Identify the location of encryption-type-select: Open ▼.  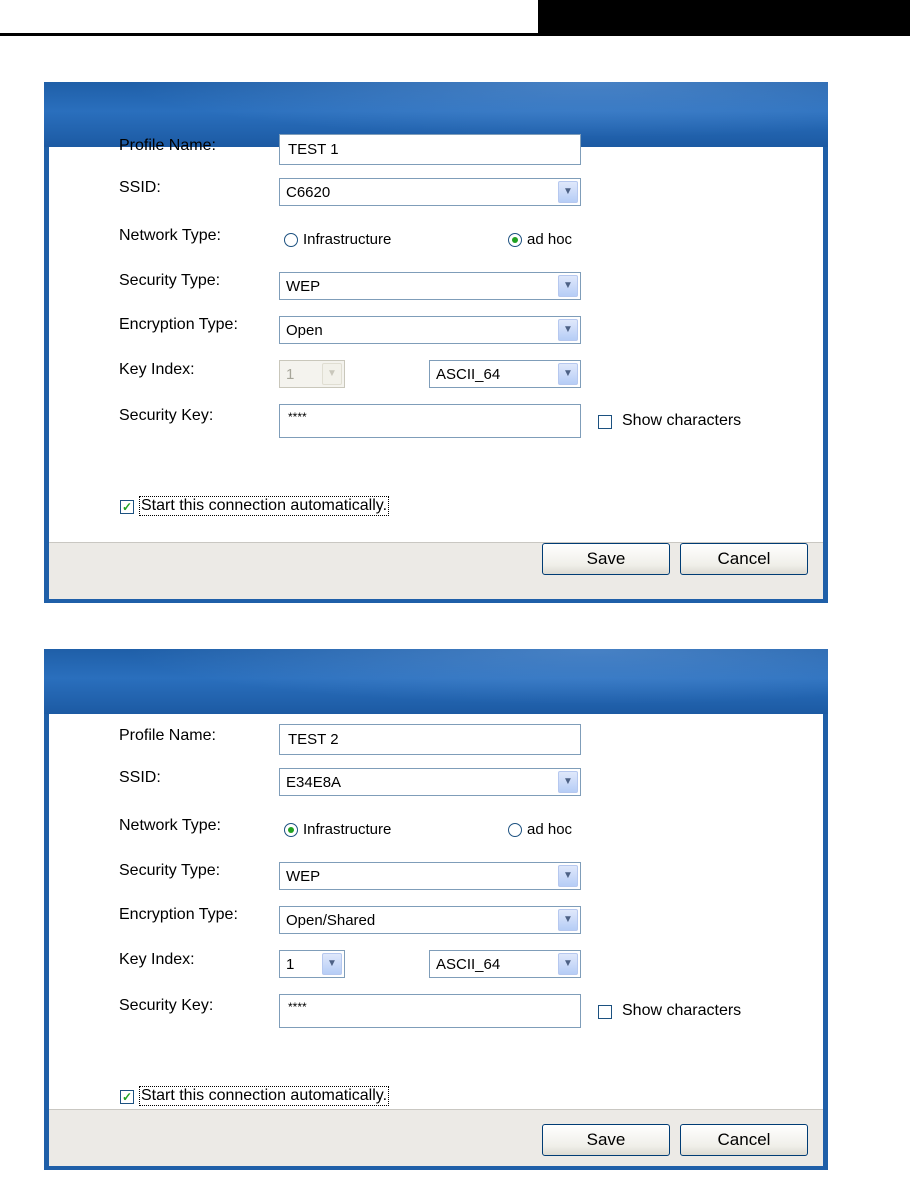
(430, 330).